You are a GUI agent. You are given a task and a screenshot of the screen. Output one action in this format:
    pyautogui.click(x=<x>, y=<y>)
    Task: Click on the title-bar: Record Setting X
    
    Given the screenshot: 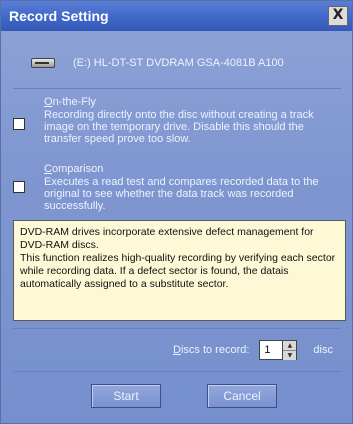 What is the action you would take?
    pyautogui.click(x=176, y=16)
    